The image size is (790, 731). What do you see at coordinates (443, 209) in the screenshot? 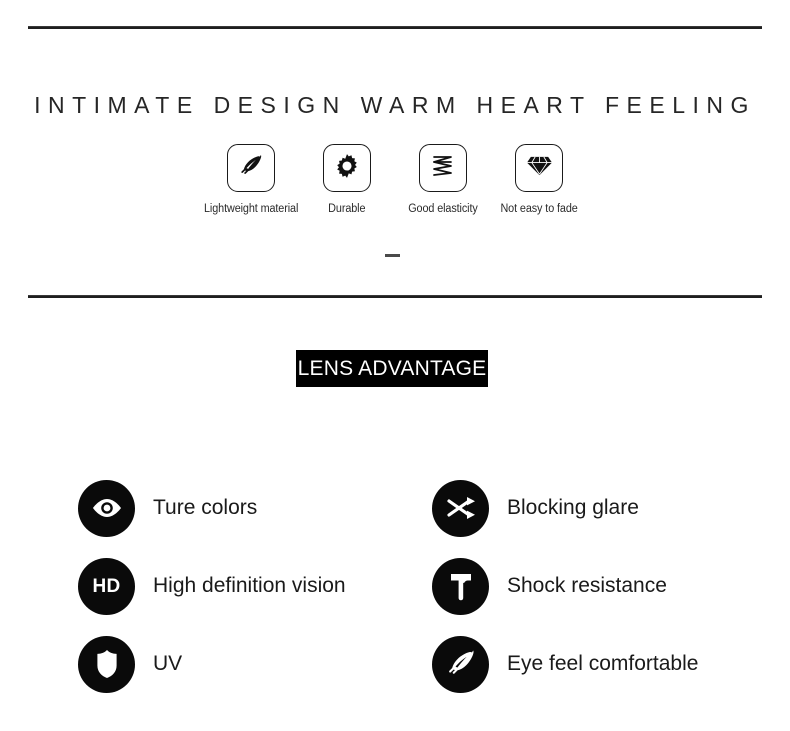
I see `feature-label: Good elasticity` at bounding box center [443, 209].